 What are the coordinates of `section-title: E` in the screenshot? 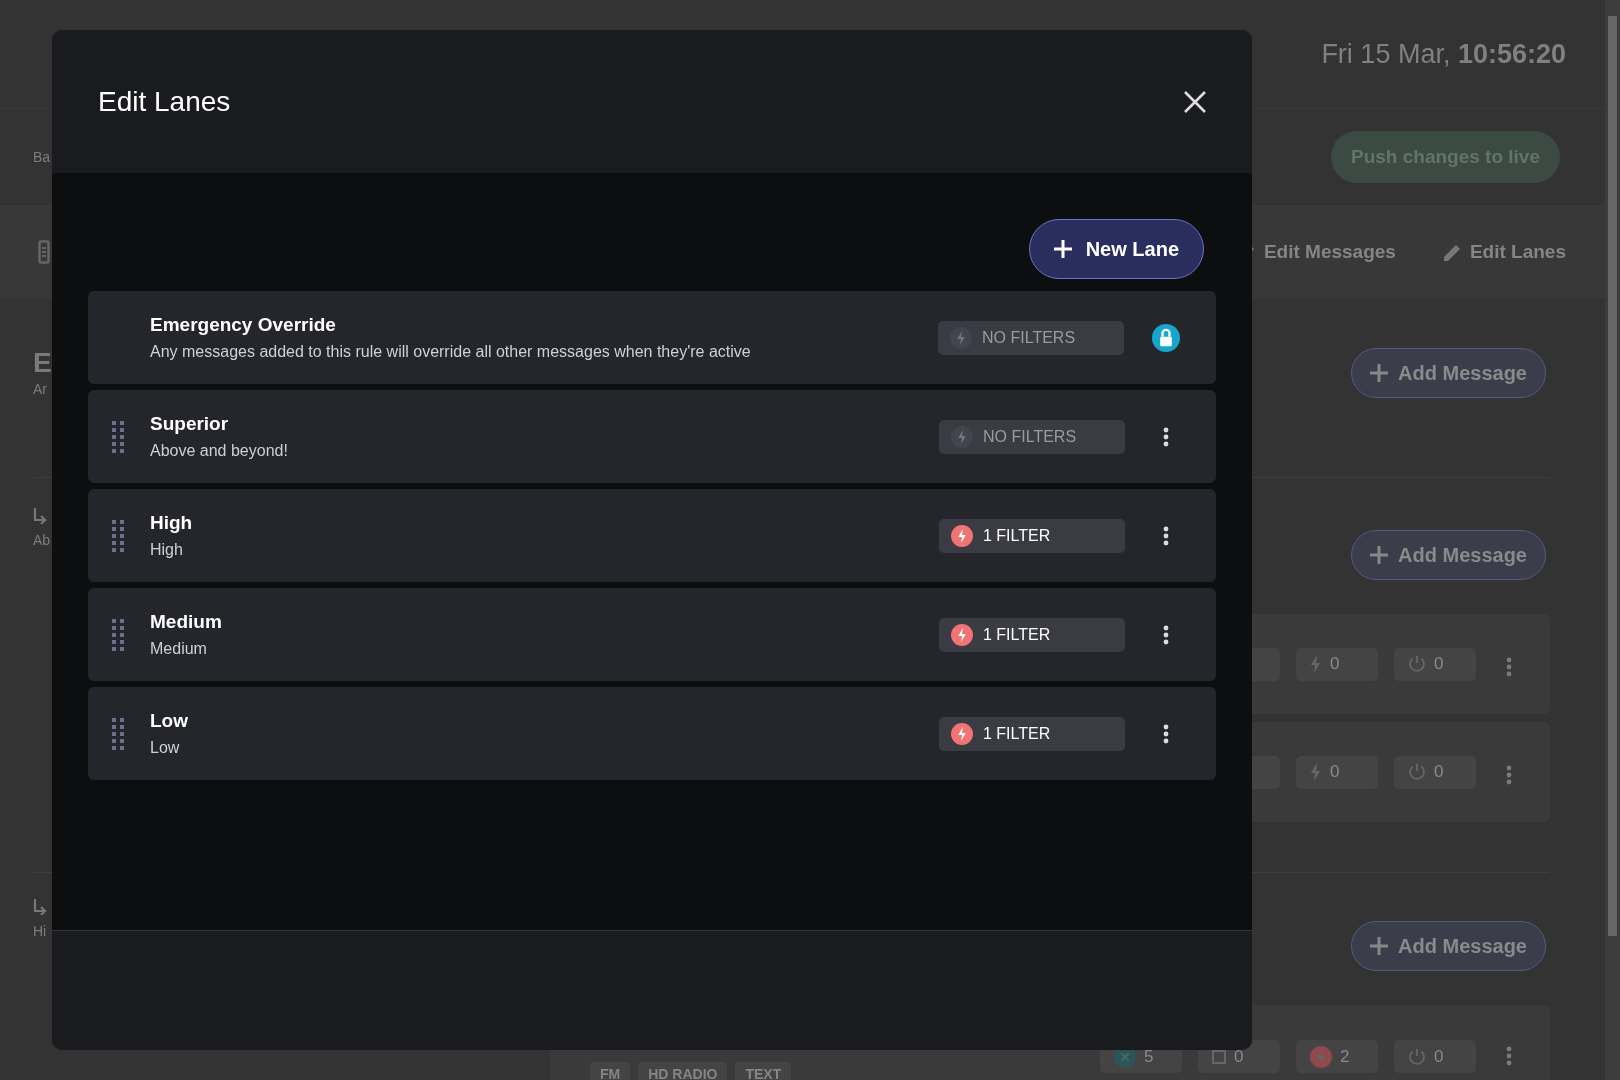 It's located at (42, 363).